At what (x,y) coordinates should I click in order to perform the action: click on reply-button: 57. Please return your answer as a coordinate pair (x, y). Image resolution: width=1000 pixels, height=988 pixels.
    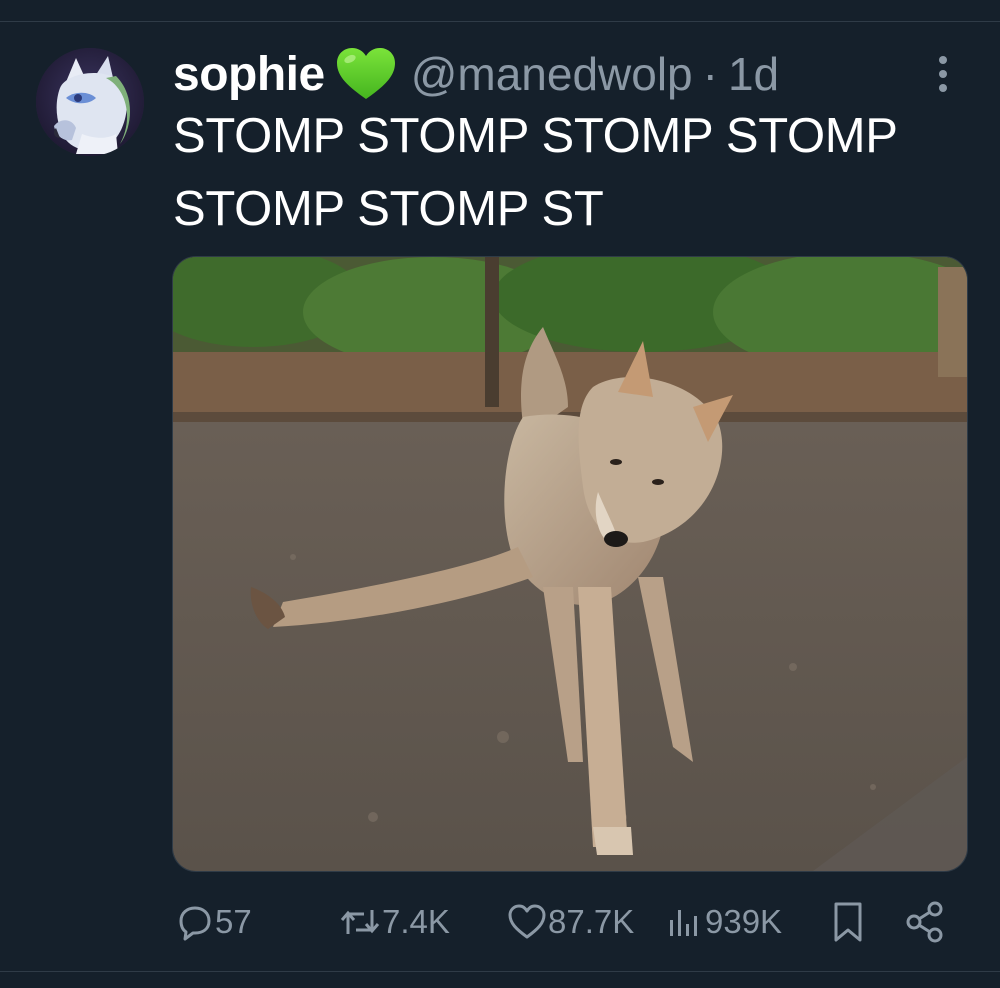
    Looking at the image, I should click on (213, 922).